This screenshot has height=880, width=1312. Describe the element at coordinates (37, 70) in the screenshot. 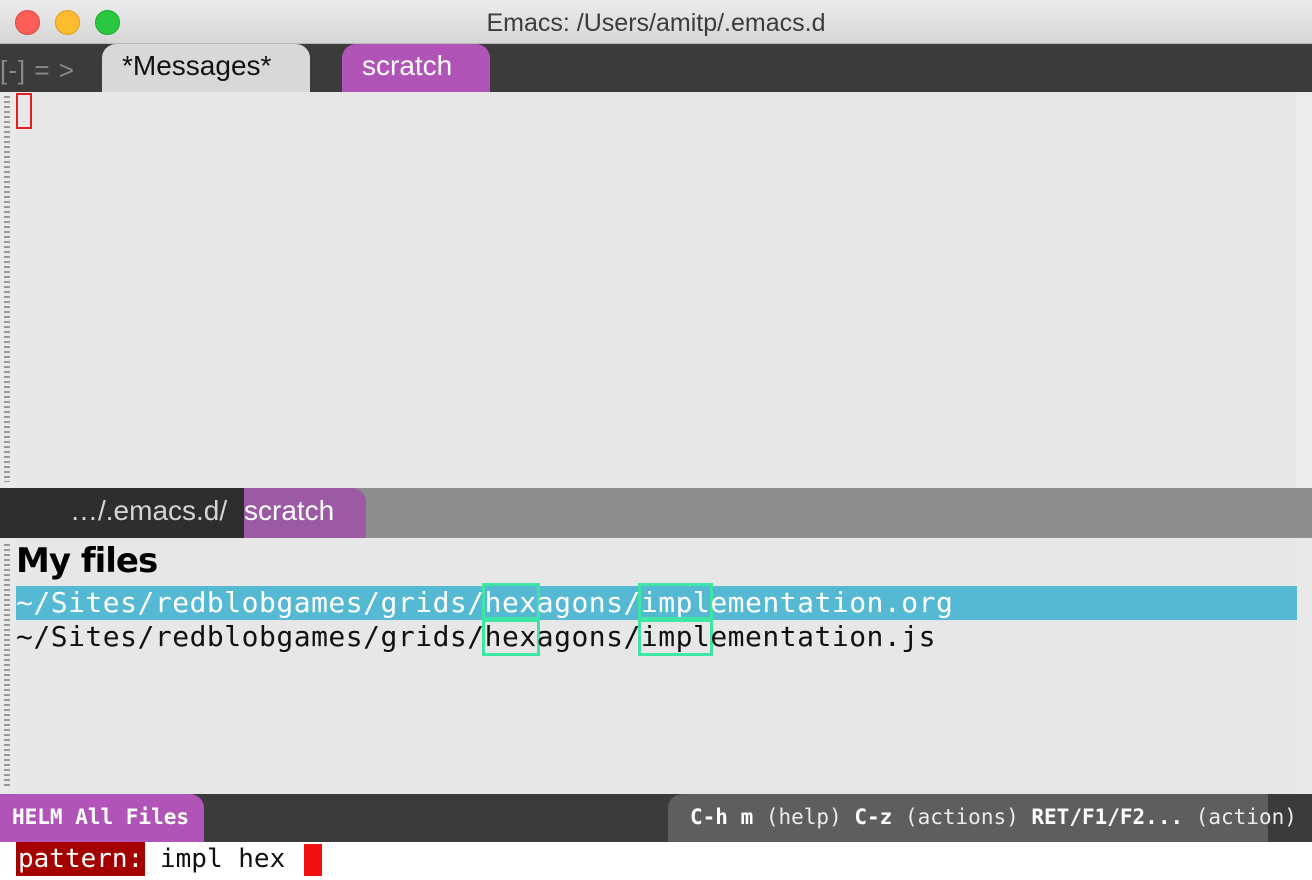

I see `tab-navigation: [-] = >` at that location.